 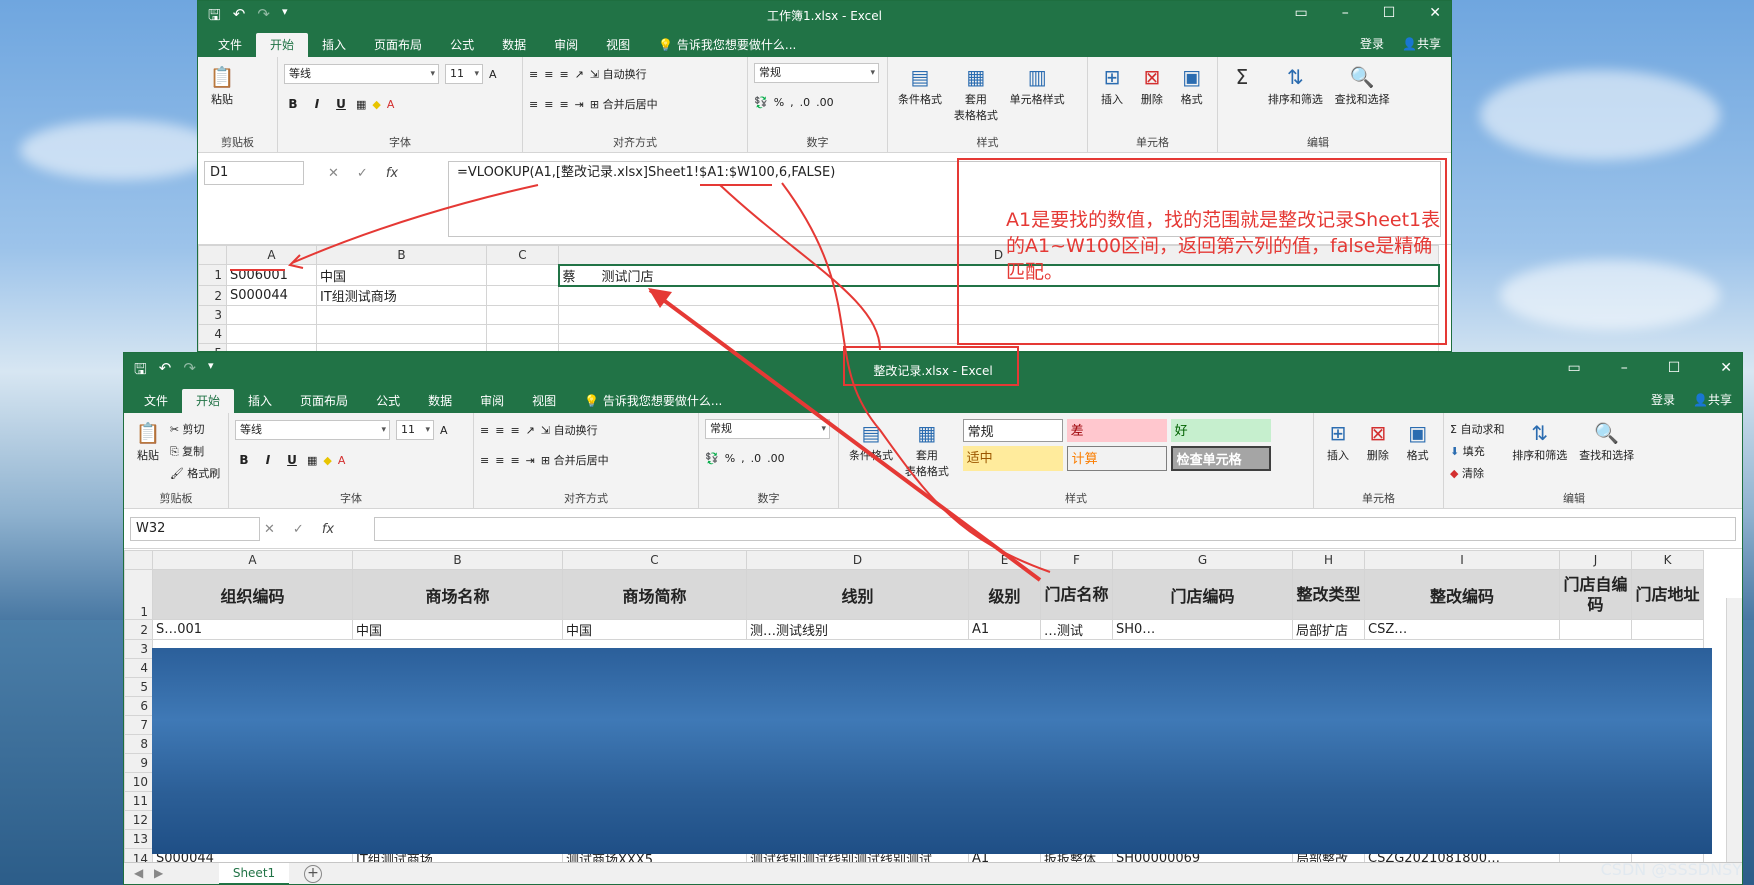 What do you see at coordinates (916, 377) in the screenshot?
I see `arrow-to-column-f` at bounding box center [916, 377].